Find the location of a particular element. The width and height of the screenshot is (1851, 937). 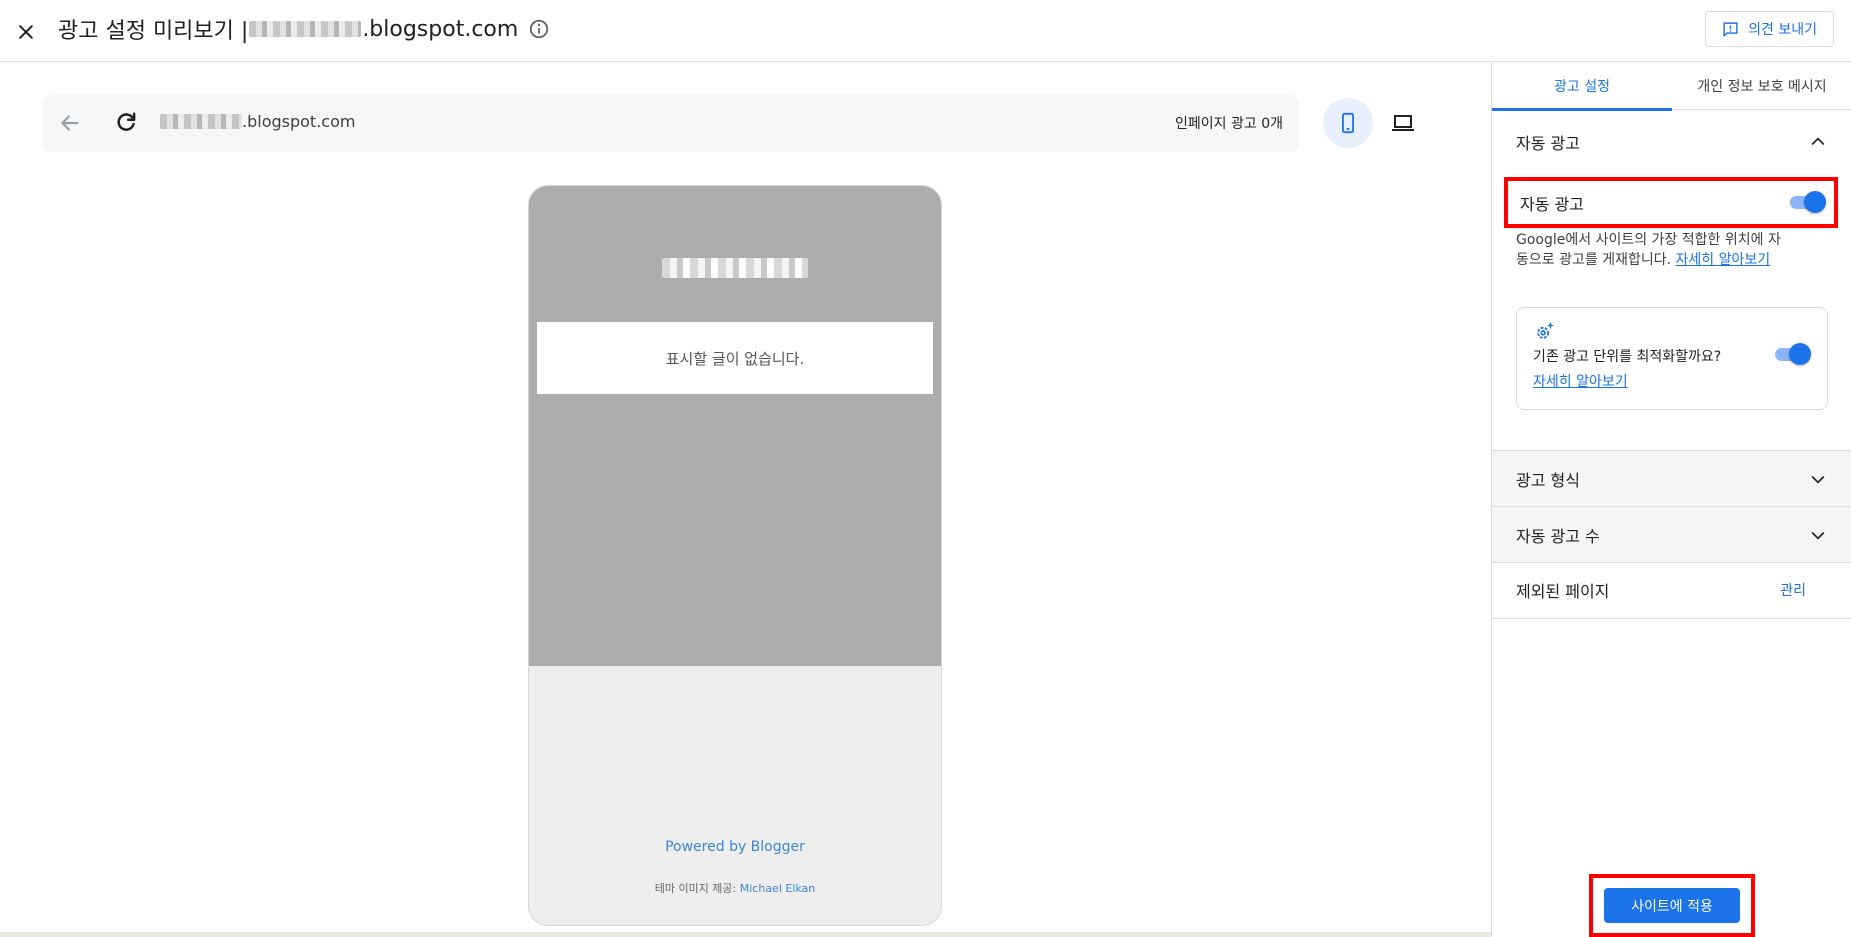

mobile-device-icon is located at coordinates (1348, 123).